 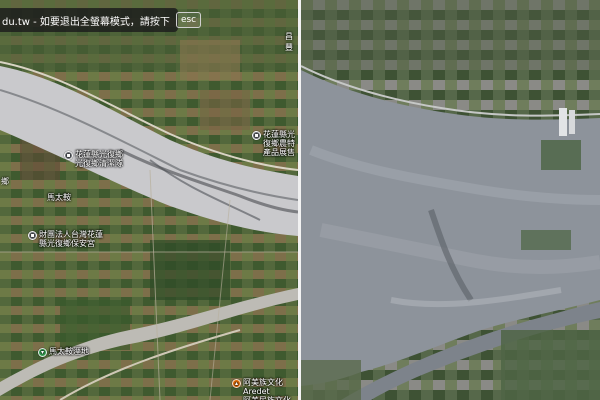 I want to click on poi-baoan-temple: ▪ 財團法人台灣花蓮 縣光復鄉保安宮, so click(x=65, y=239).